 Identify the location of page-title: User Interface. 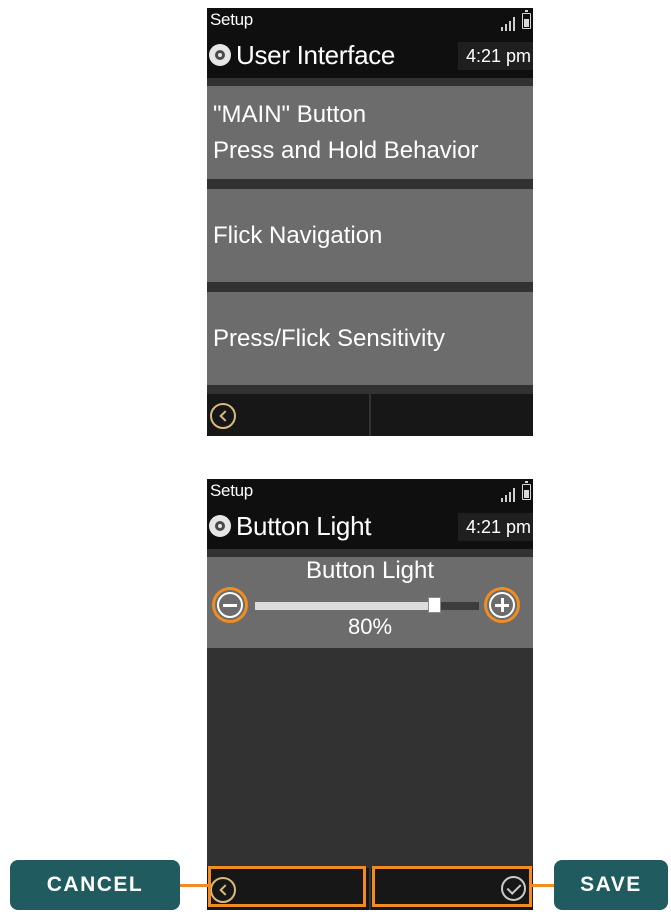
(316, 55).